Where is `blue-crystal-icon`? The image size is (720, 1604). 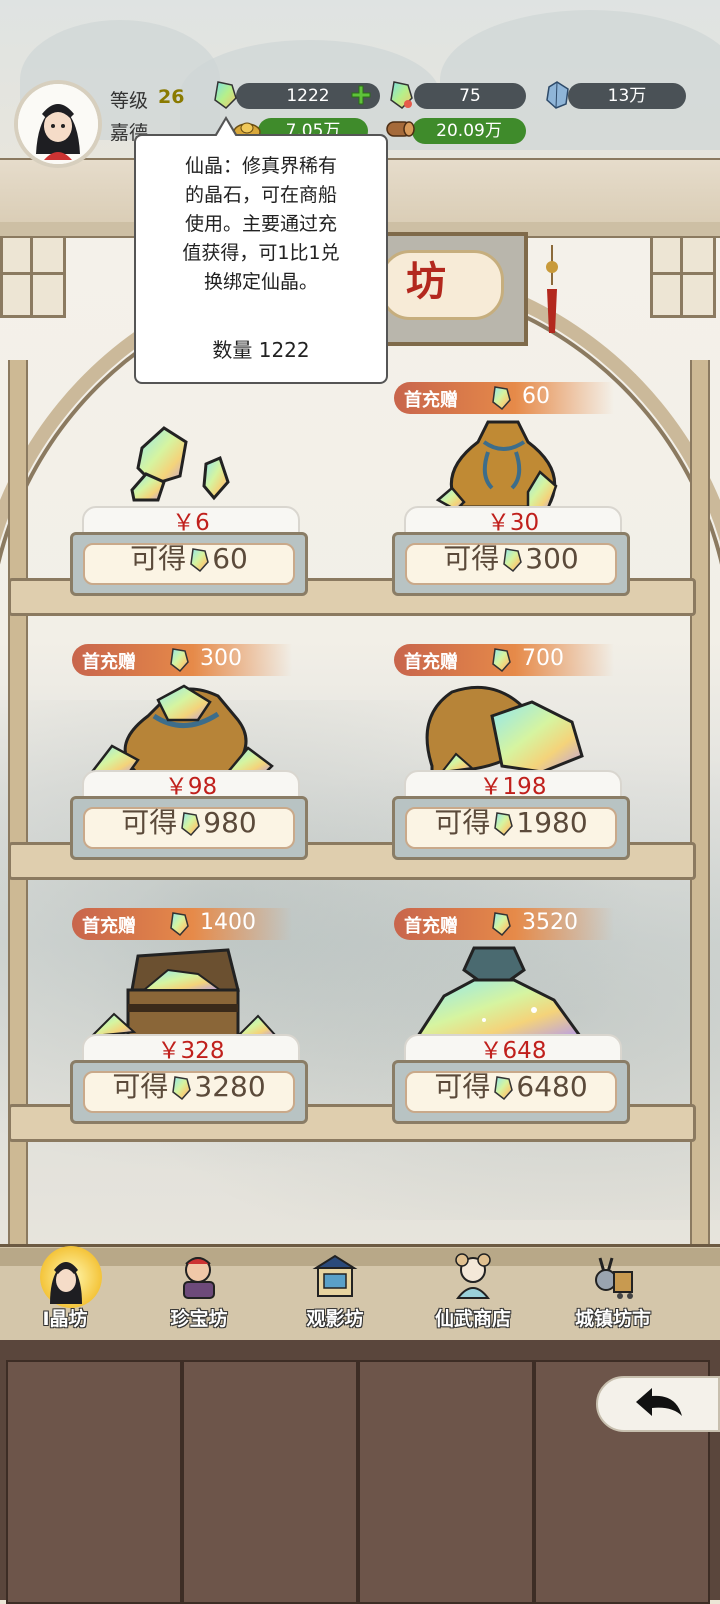 blue-crystal-icon is located at coordinates (557, 95).